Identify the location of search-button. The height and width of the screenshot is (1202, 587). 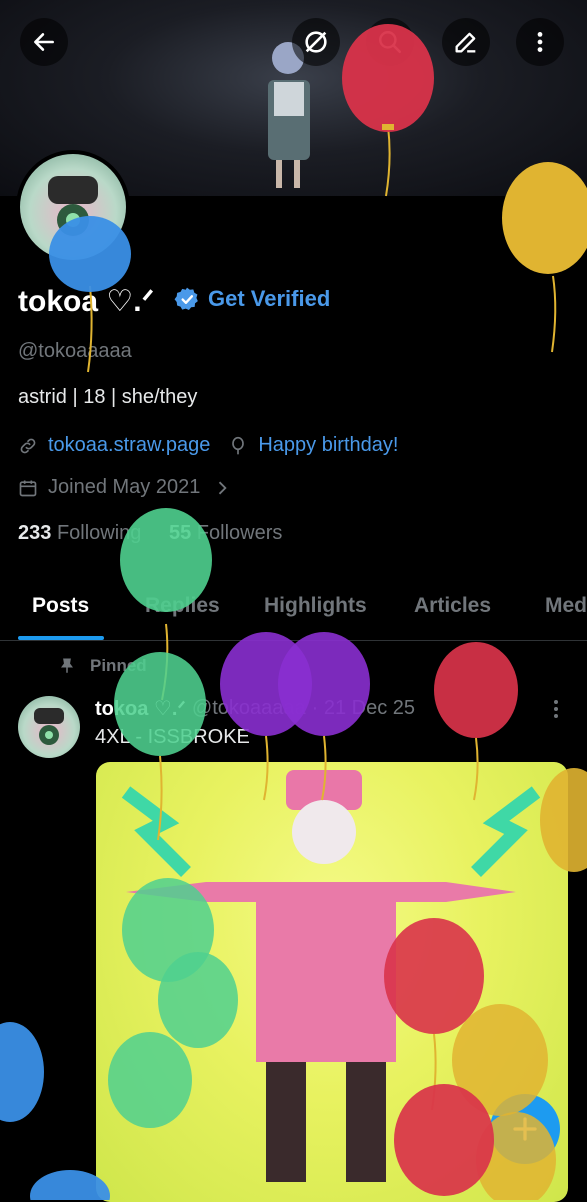
(390, 42).